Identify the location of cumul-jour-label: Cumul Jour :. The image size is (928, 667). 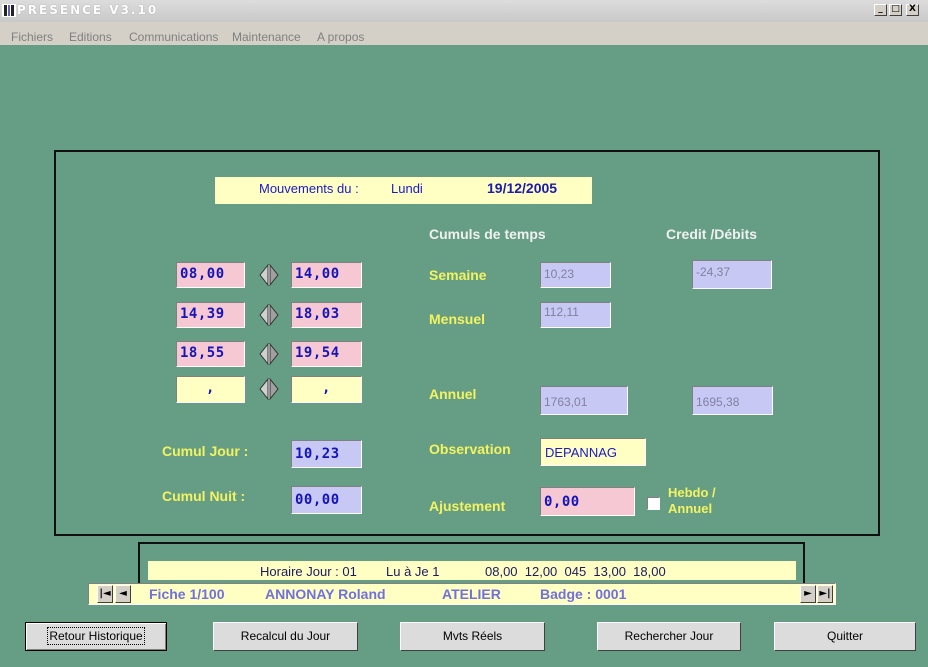
(205, 451).